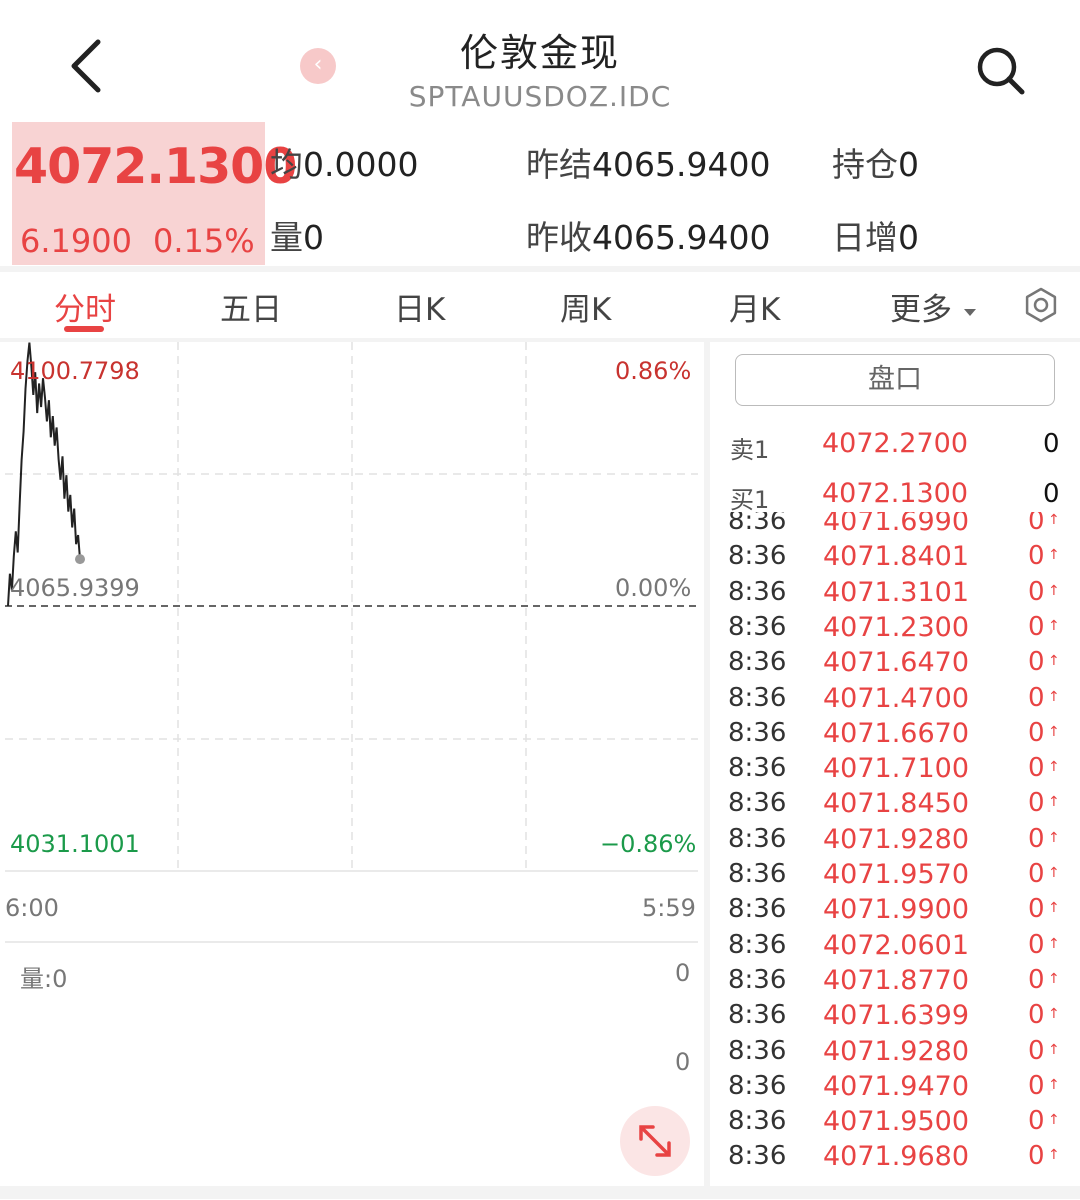 The height and width of the screenshot is (1200, 1080). What do you see at coordinates (251, 306) in the screenshot?
I see `tab-five-day: 五日` at bounding box center [251, 306].